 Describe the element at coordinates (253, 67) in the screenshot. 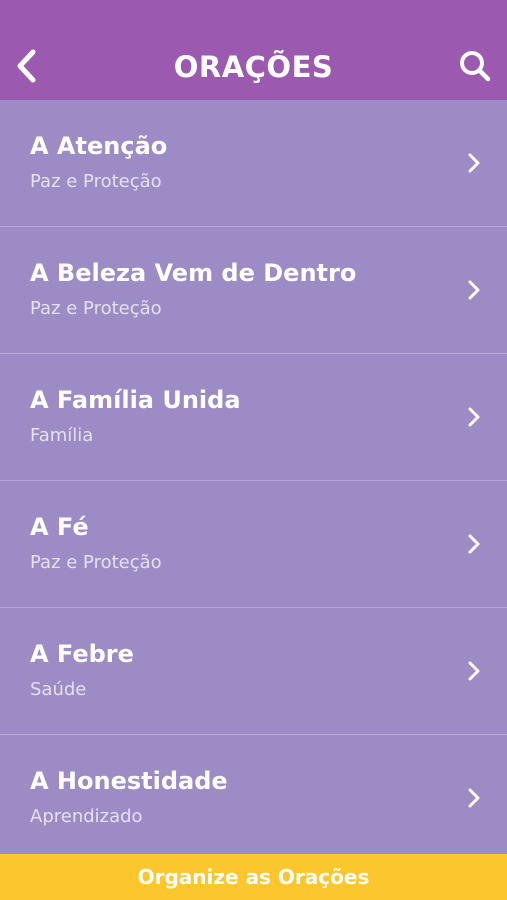

I see `page-title: ORAÇÕES` at that location.